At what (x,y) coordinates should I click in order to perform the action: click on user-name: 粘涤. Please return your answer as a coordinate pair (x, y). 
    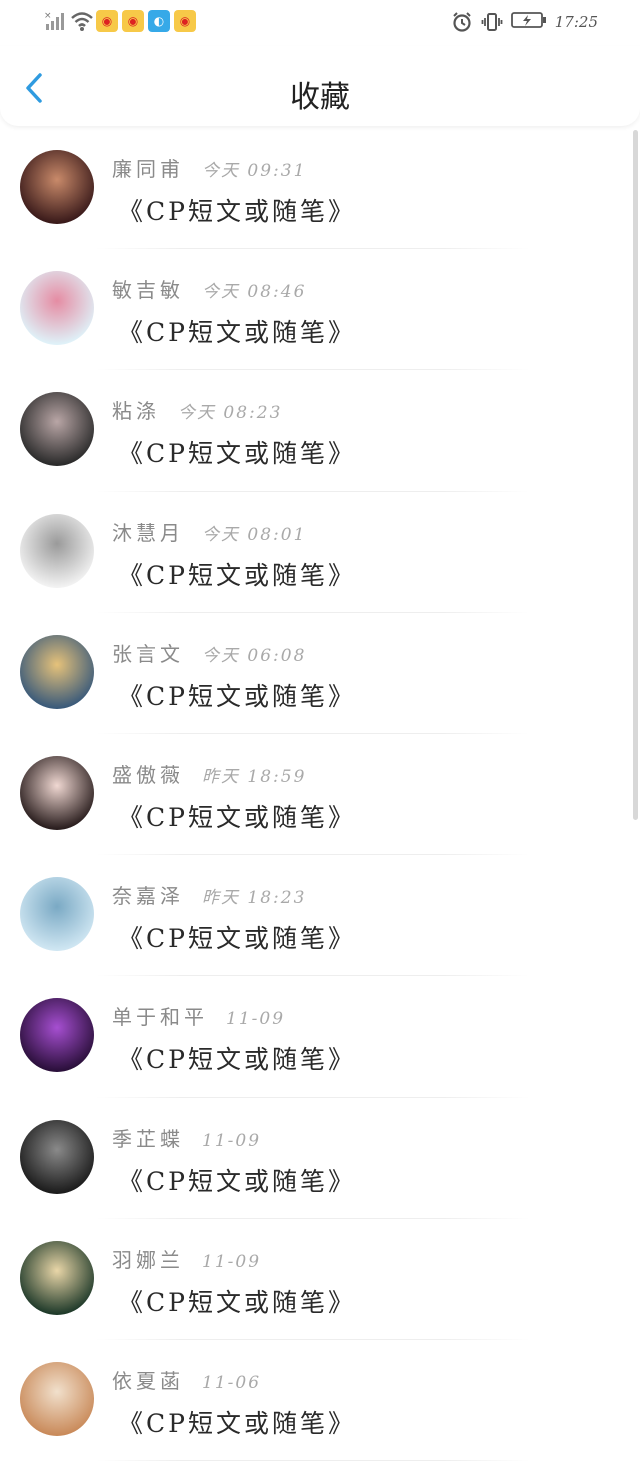
    Looking at the image, I should click on (136, 411).